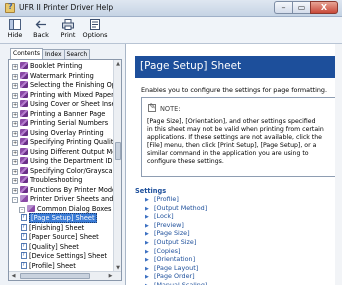  Describe the element at coordinates (40, 24) in the screenshot. I see `back-arrow-icon` at that location.